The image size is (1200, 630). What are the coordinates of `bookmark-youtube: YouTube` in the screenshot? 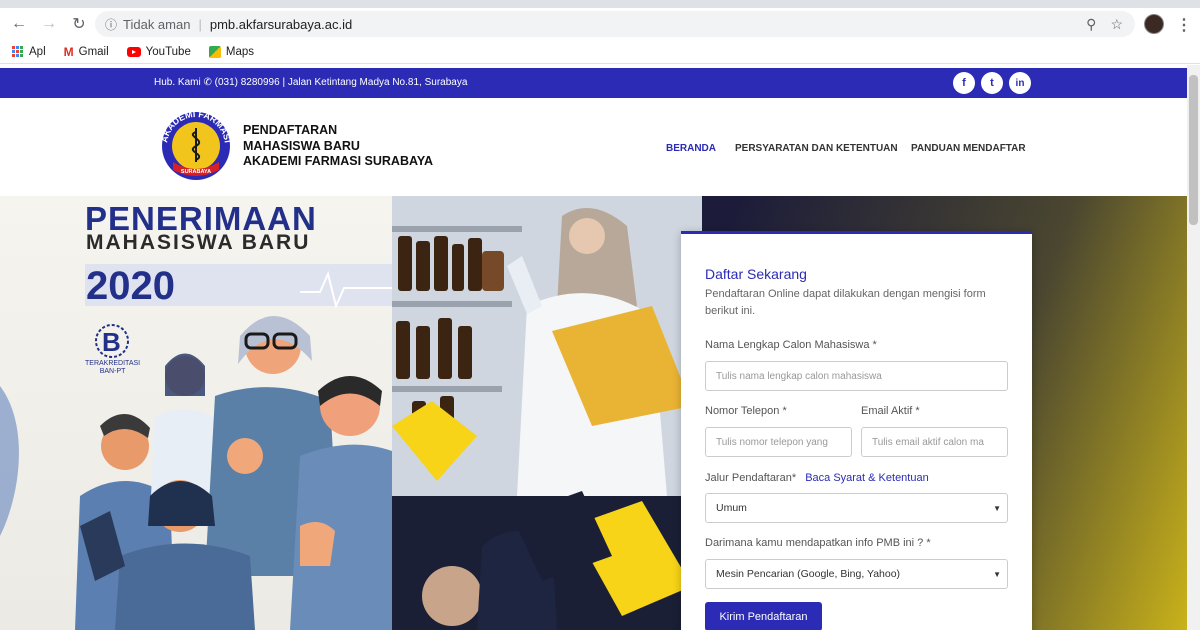 It's located at (158, 51).